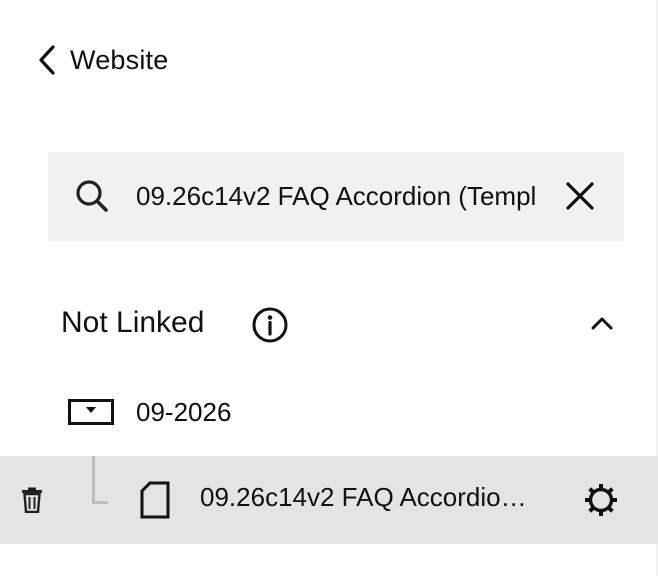 The height and width of the screenshot is (576, 658). What do you see at coordinates (341, 324) in the screenshot?
I see `section-header: Not Linked` at bounding box center [341, 324].